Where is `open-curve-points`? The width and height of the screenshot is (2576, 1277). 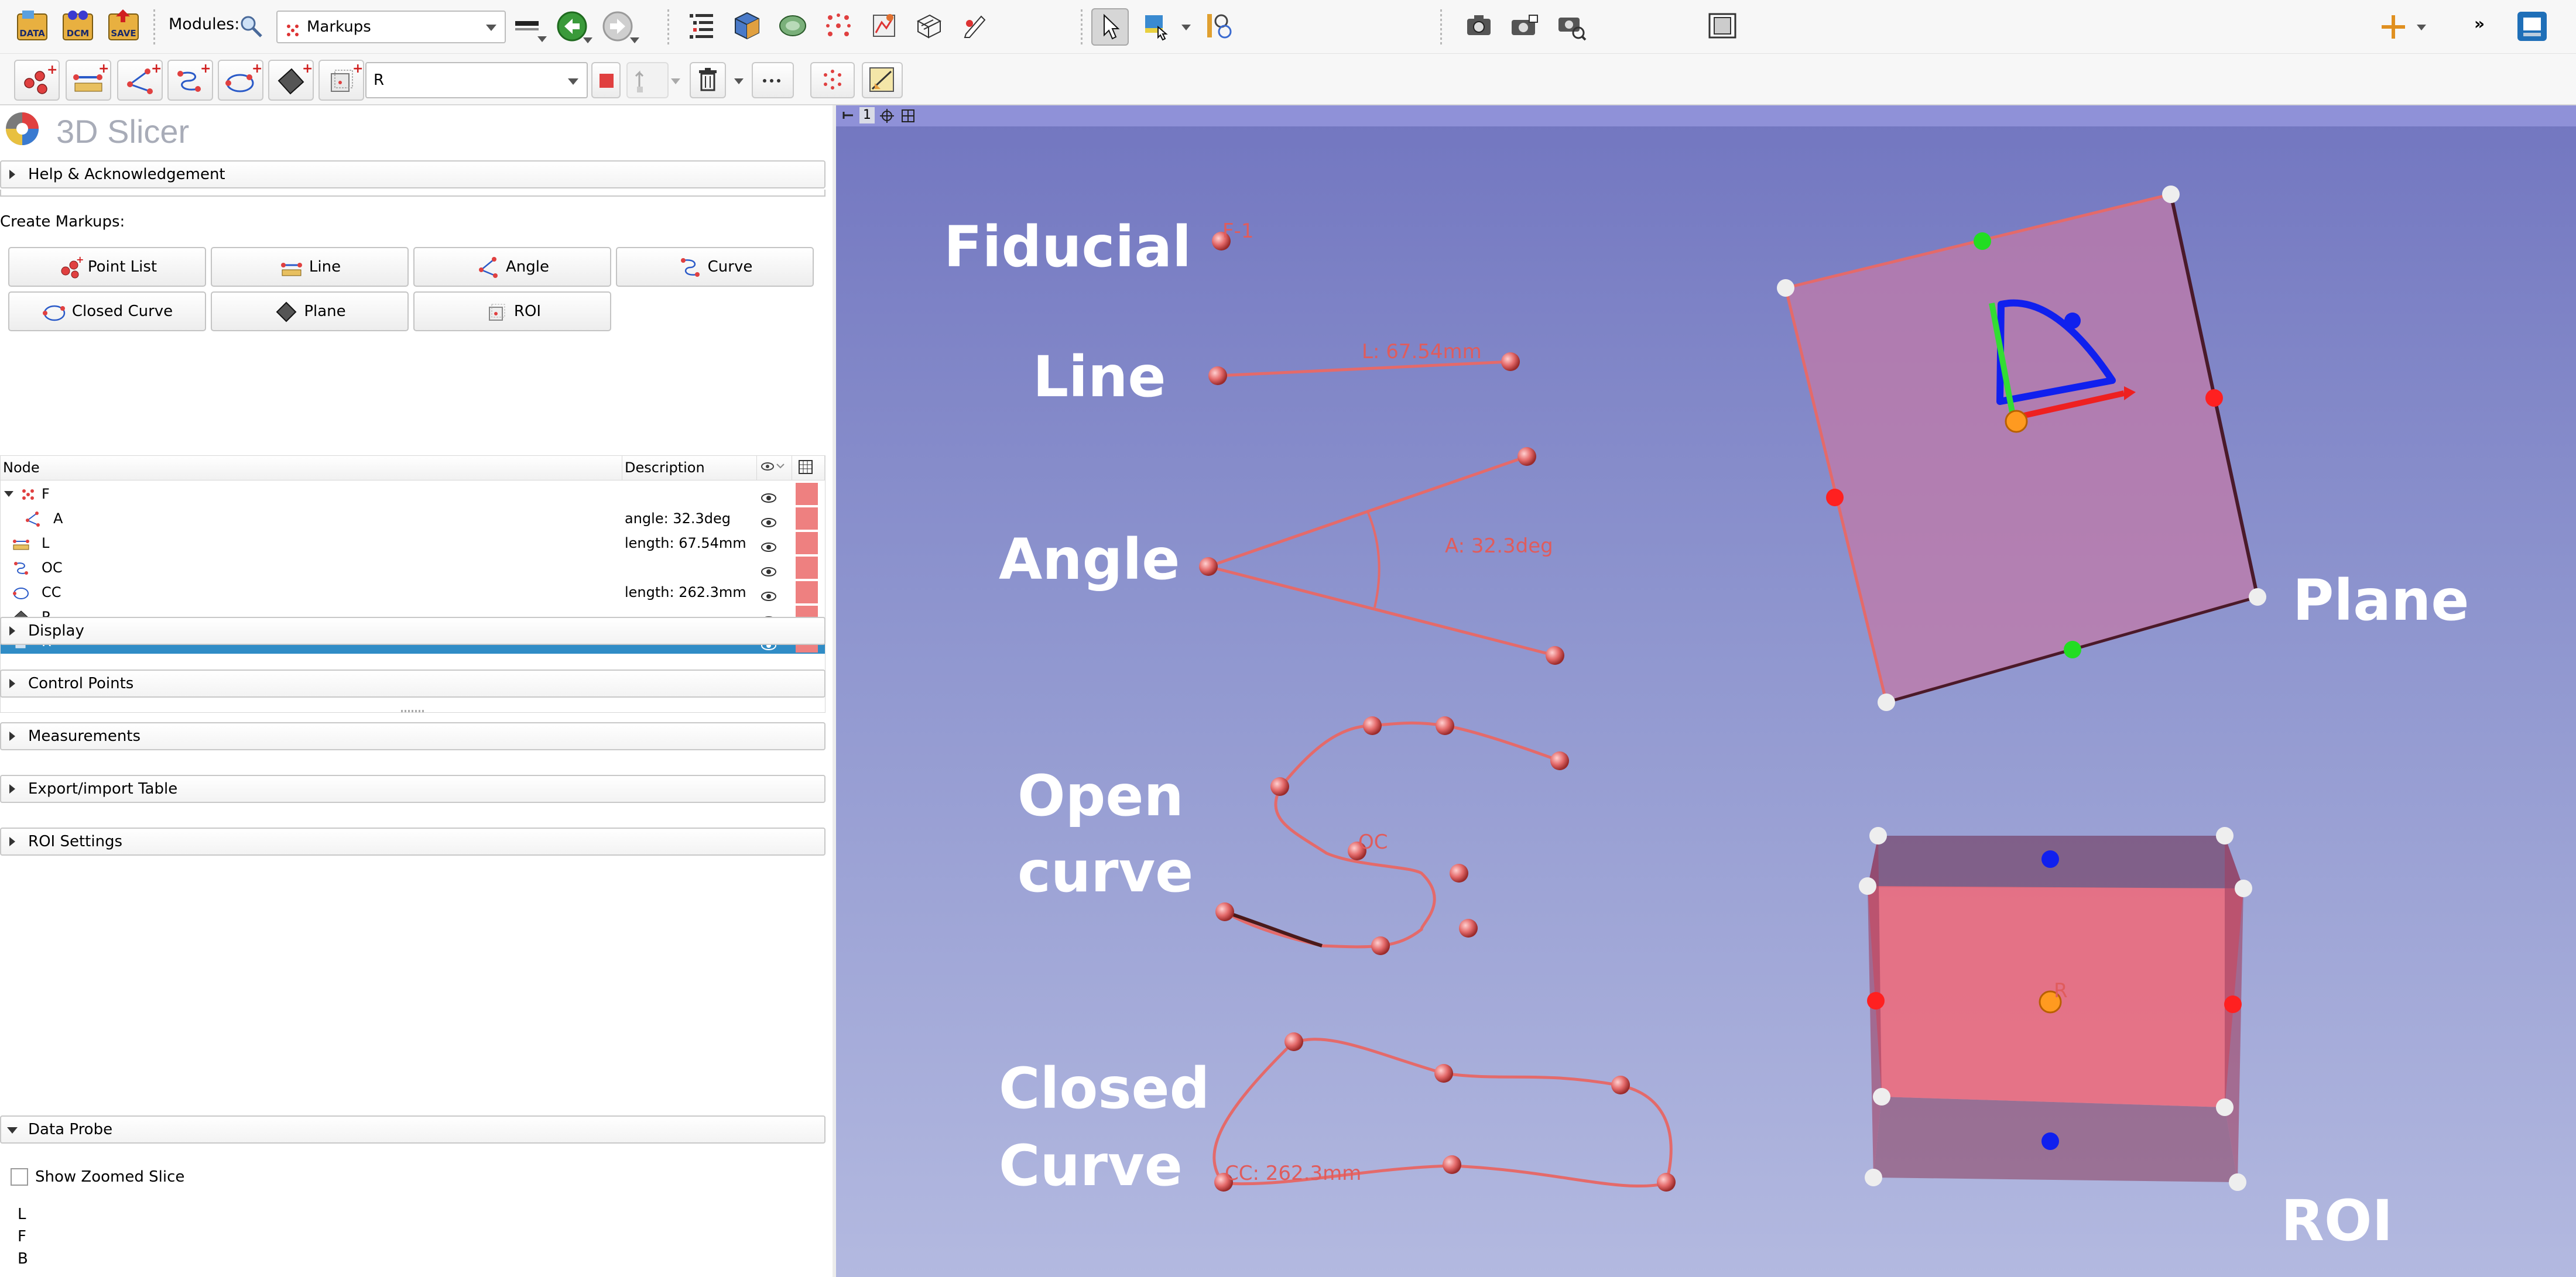
open-curve-points is located at coordinates (1392, 836).